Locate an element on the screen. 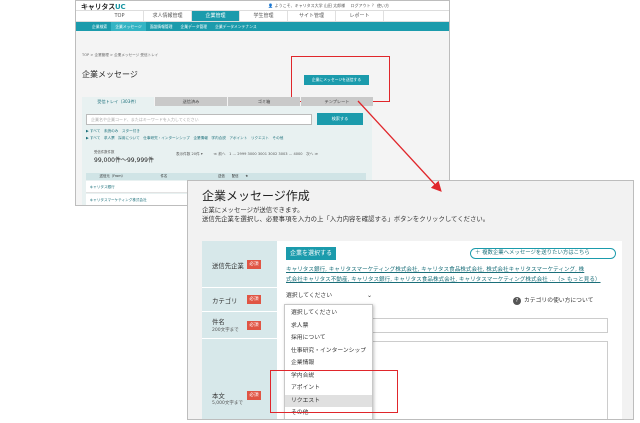 This screenshot has height=423, width=640. search-input: 企業名や企業コード、またはキーワードを入力してください is located at coordinates (199, 119).